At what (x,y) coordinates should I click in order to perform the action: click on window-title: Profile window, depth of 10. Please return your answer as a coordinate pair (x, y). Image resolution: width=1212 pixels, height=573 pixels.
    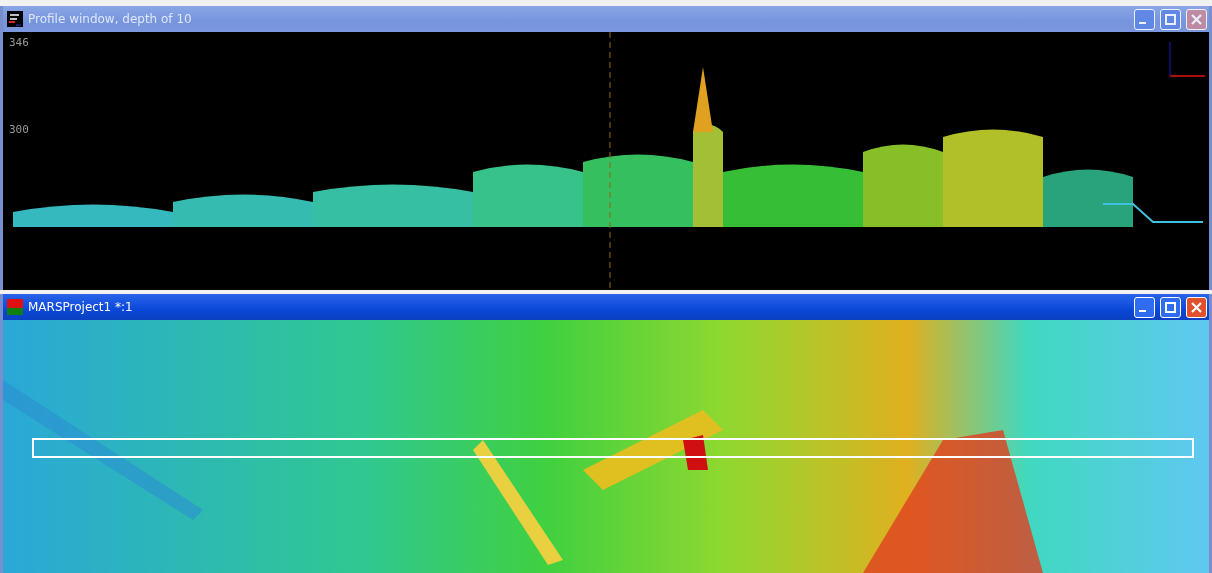
    Looking at the image, I should click on (110, 19).